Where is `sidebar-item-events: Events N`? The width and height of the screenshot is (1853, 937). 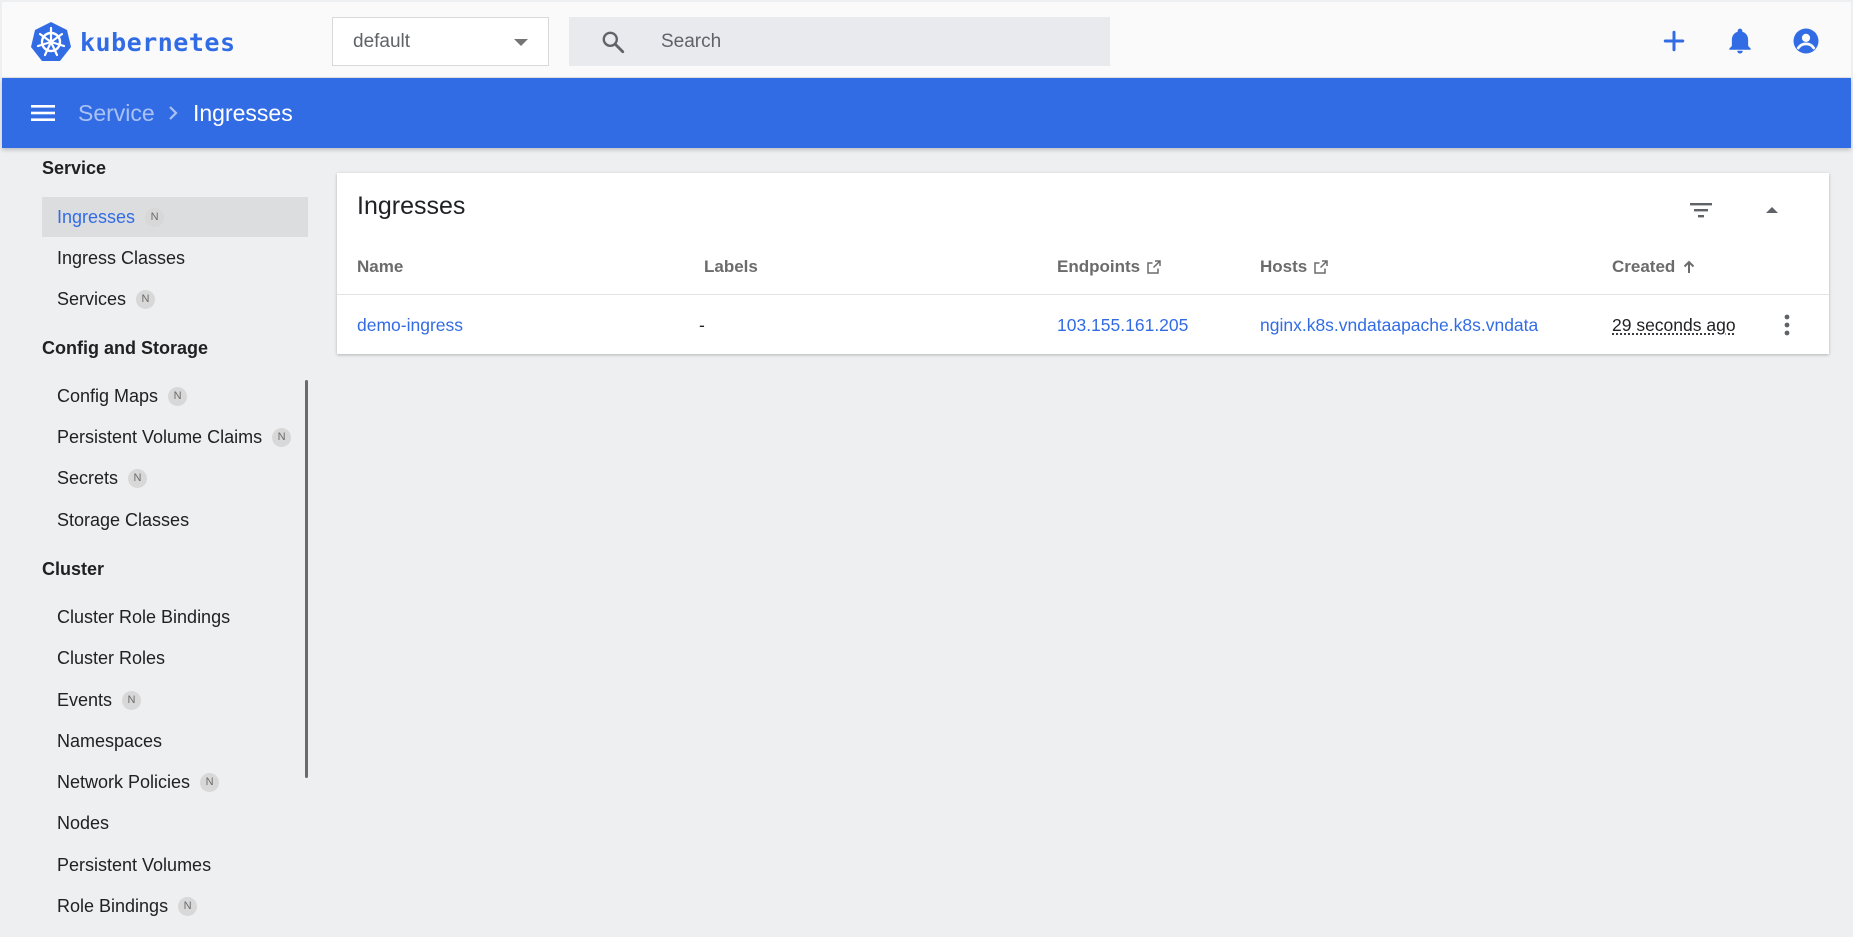 sidebar-item-events: Events N is located at coordinates (175, 700).